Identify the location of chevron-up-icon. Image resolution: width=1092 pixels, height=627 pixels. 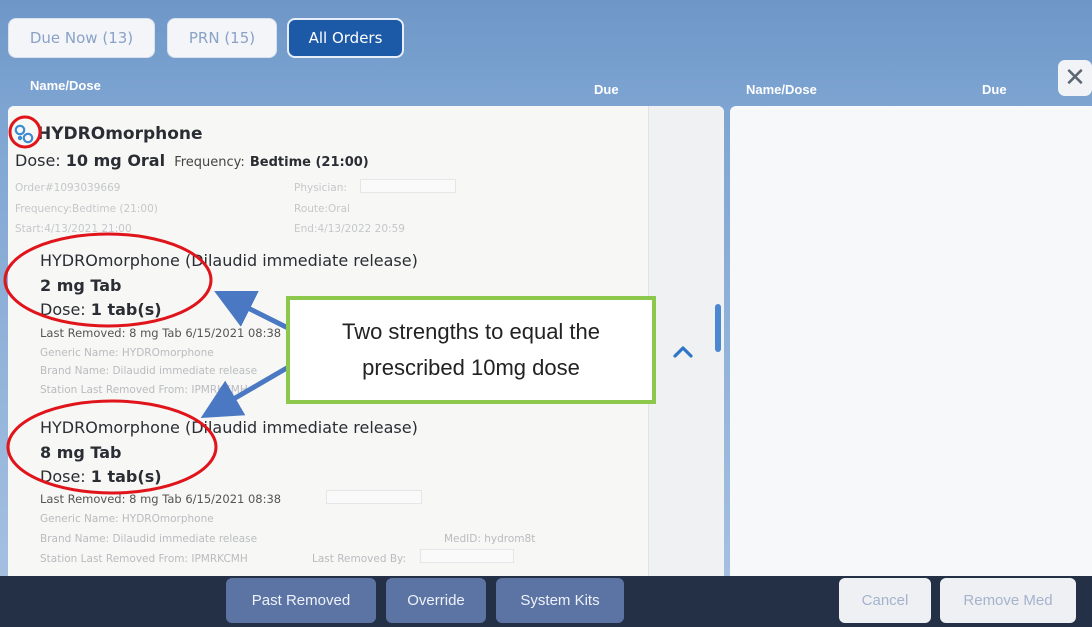
(683, 351).